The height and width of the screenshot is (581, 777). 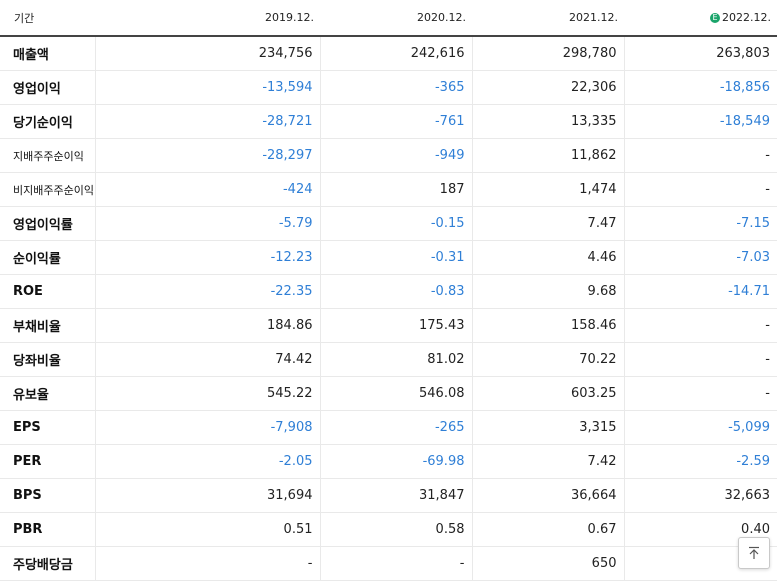 What do you see at coordinates (700, 223) in the screenshot?
I see `cell-value: -7.15` at bounding box center [700, 223].